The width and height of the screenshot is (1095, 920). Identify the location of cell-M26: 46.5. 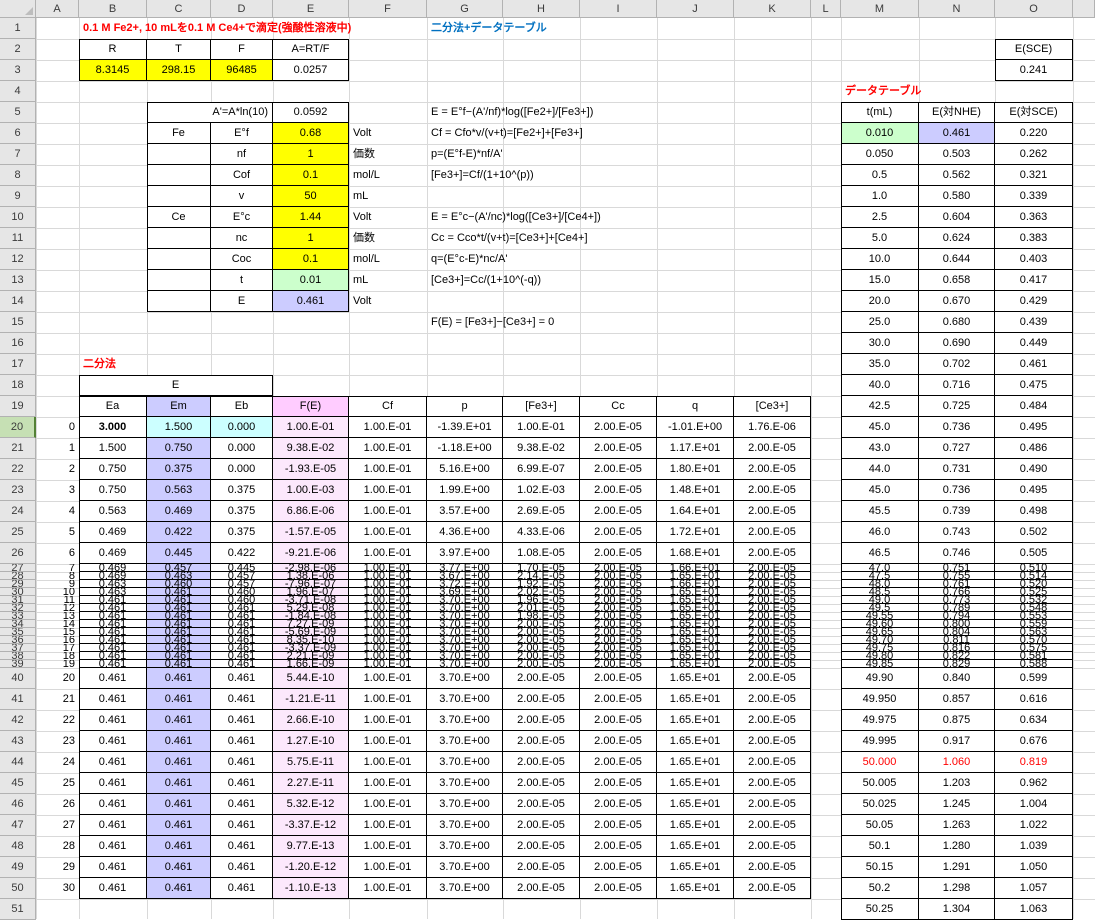
(880, 553).